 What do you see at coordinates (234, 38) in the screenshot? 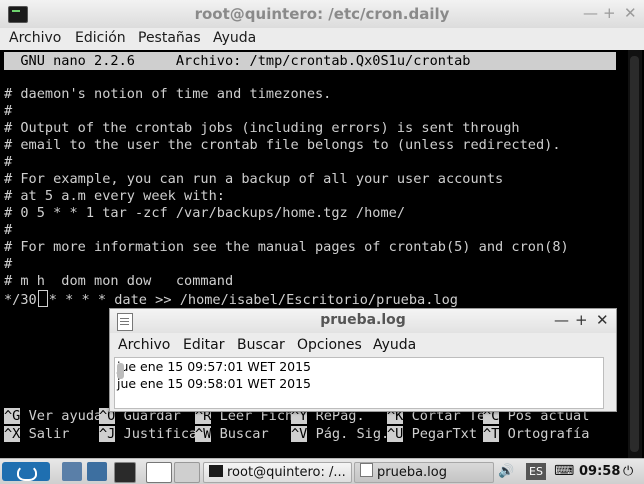
I see `menu-ayuda: Ayuda` at bounding box center [234, 38].